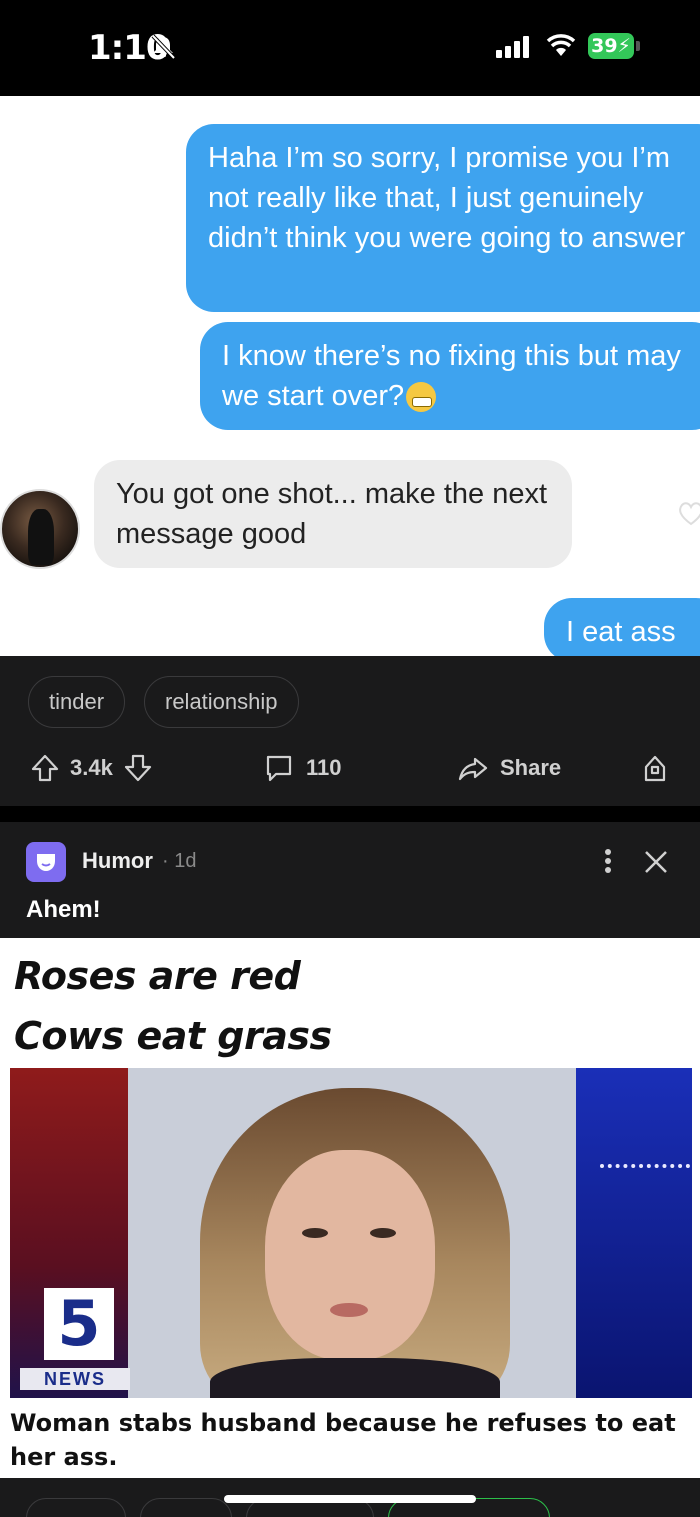  What do you see at coordinates (163, 47) in the screenshot?
I see `bell-slash-icon` at bounding box center [163, 47].